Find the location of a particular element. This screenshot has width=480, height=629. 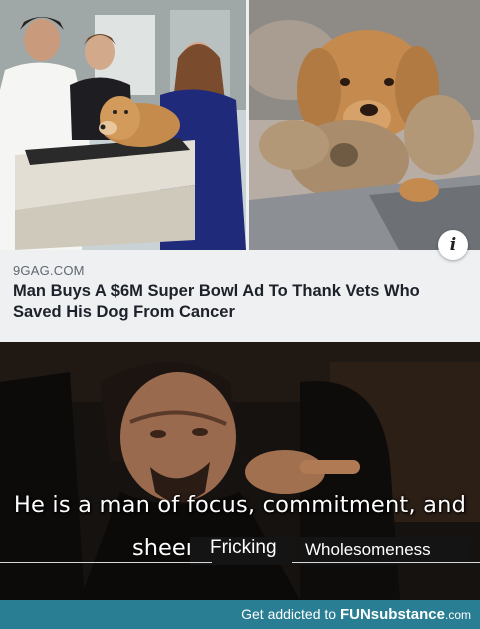

subtitle-edit-word-2: Wholesomeness is located at coordinates (368, 549).